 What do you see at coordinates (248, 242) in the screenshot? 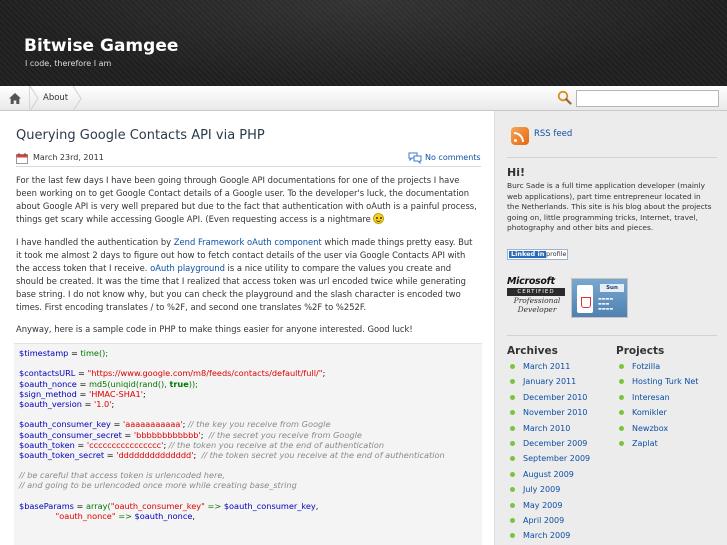
I see `zend-oauth-link: Zend Framework oAuth component` at bounding box center [248, 242].